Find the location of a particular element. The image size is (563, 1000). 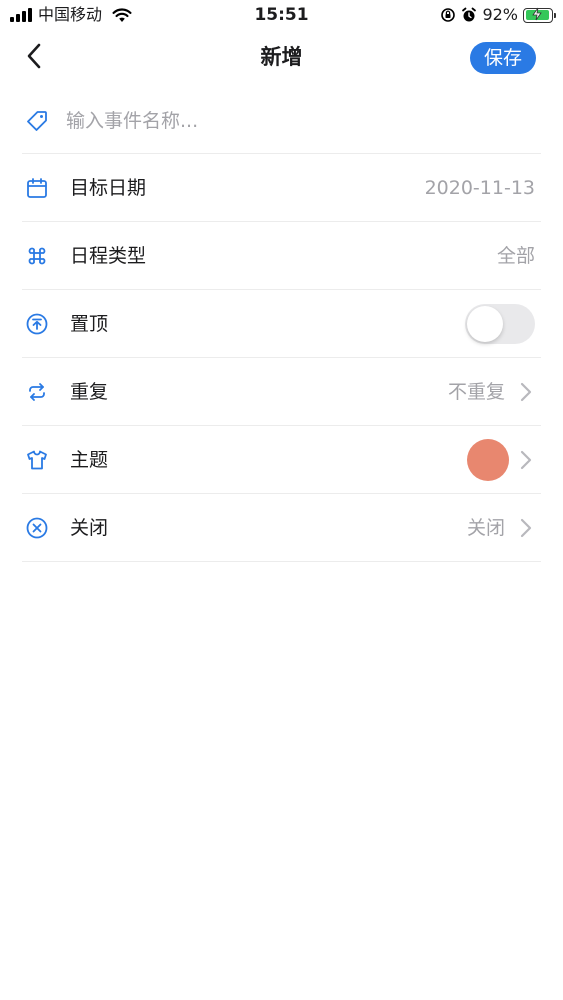

schedule-type-label: 日程类型 is located at coordinates (108, 255).